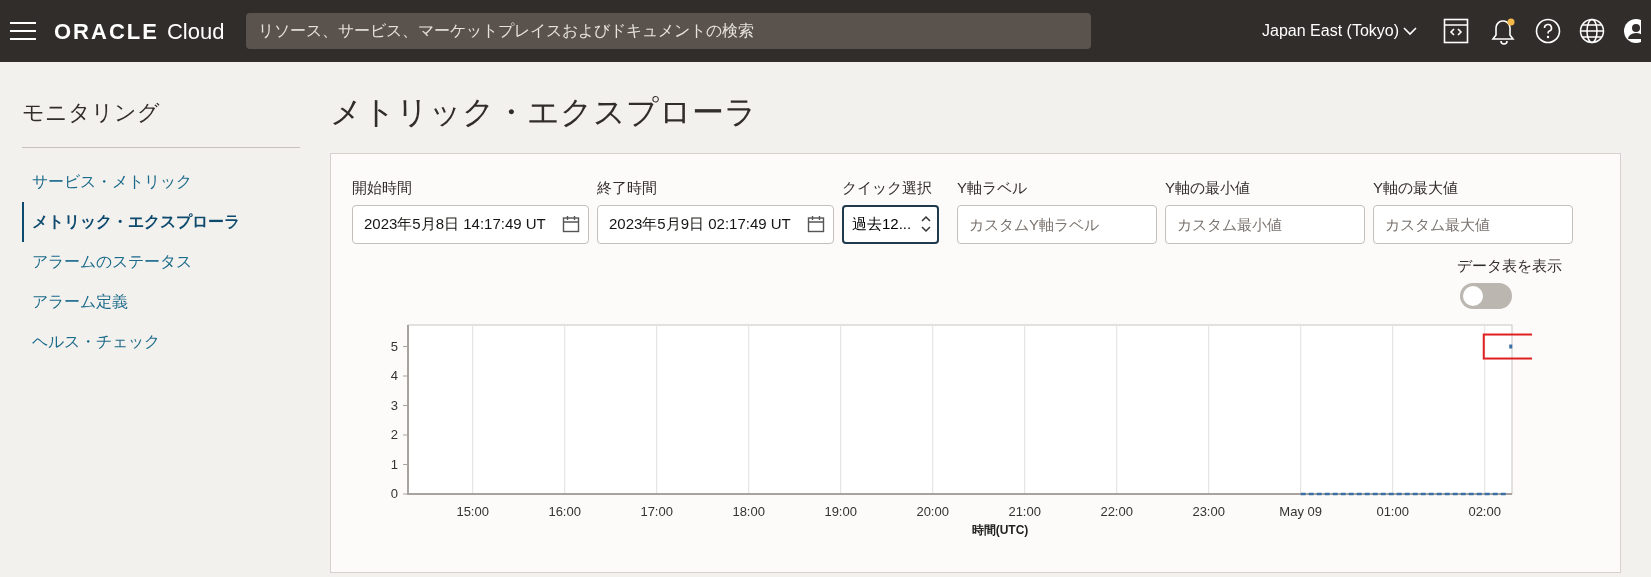 Image resolution: width=1651 pixels, height=577 pixels. What do you see at coordinates (669, 31) in the screenshot?
I see `search-field: リソース、サービス、マーケットプレイスおよびドキュメントの検索` at bounding box center [669, 31].